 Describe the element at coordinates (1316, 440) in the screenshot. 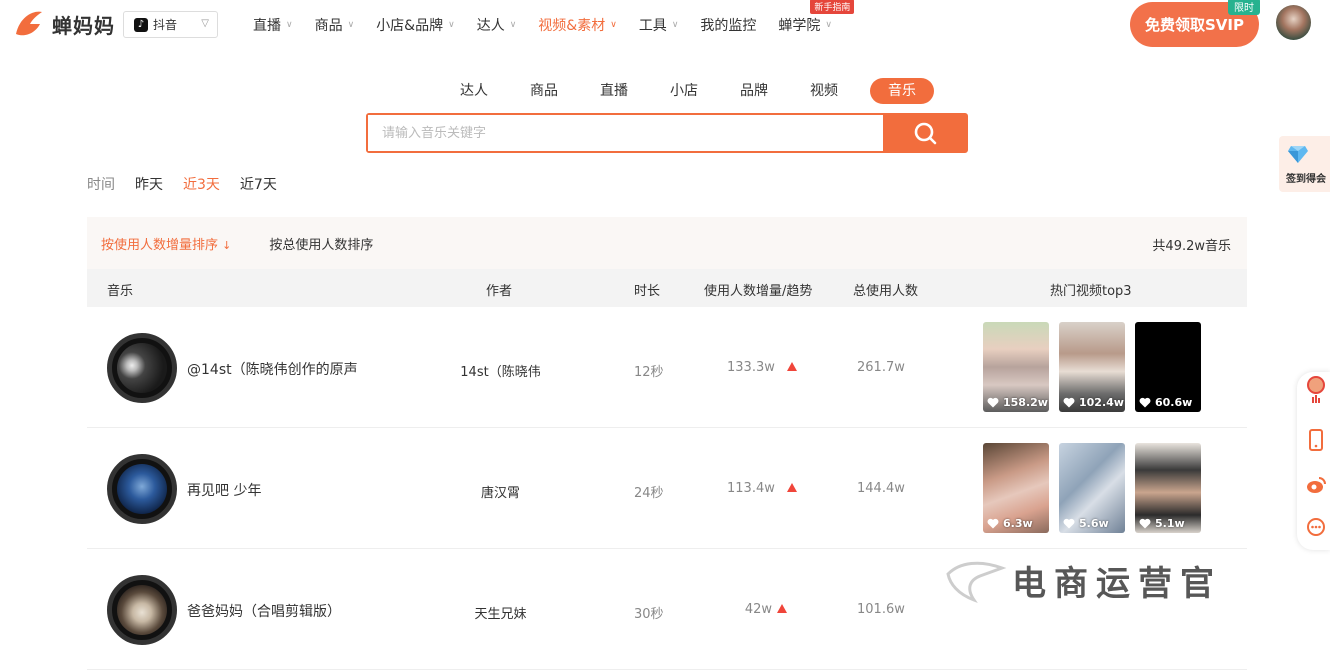

I see `mobile-icon` at that location.